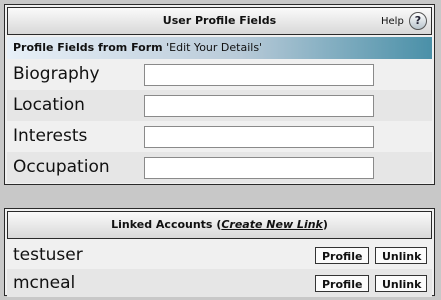 The height and width of the screenshot is (300, 441). Describe the element at coordinates (272, 224) in the screenshot. I see `create-new-link: Create New Link` at that location.